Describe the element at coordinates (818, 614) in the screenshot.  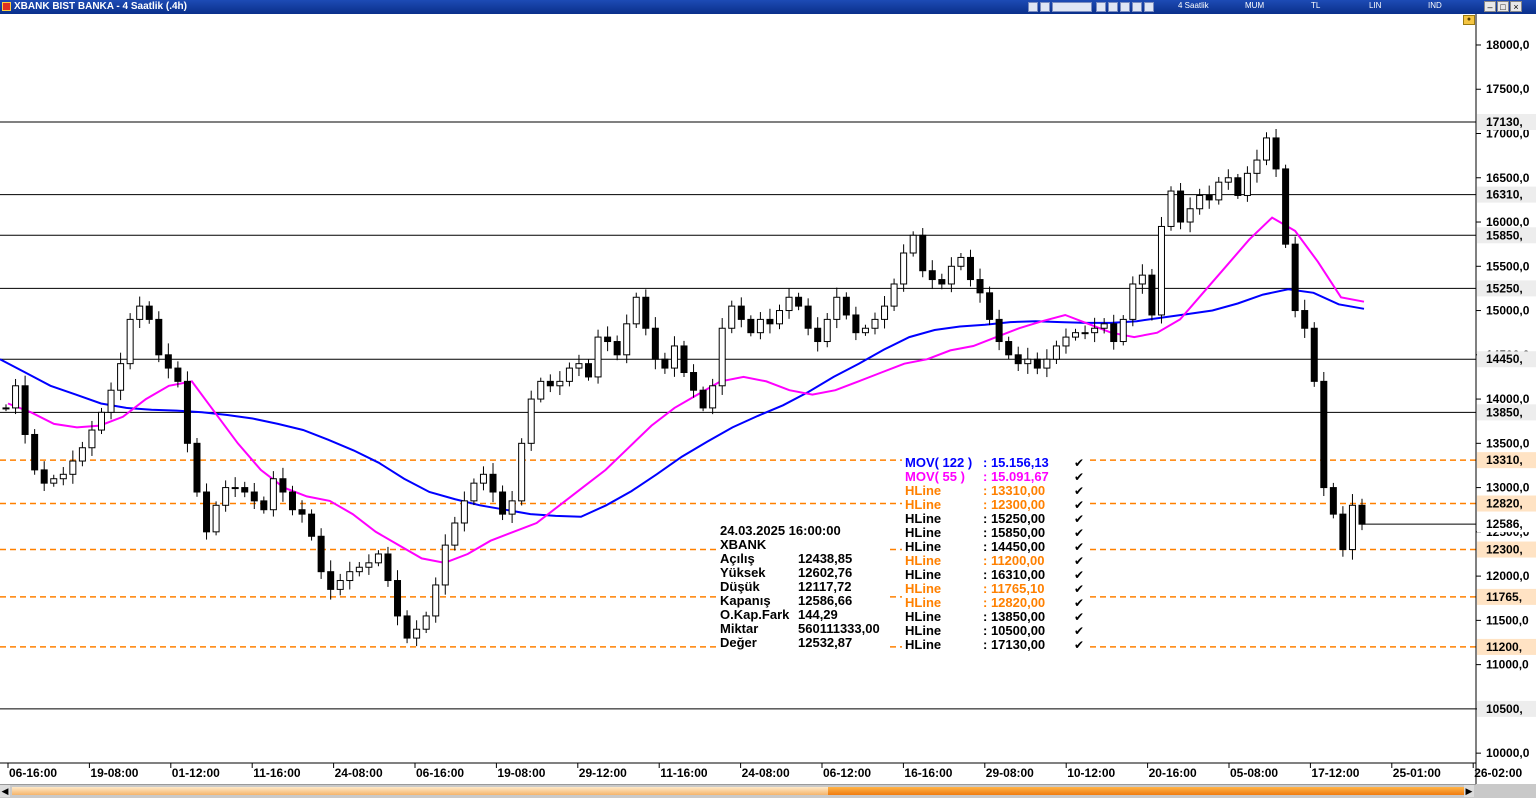
I see `info-value: 144,29` at that location.